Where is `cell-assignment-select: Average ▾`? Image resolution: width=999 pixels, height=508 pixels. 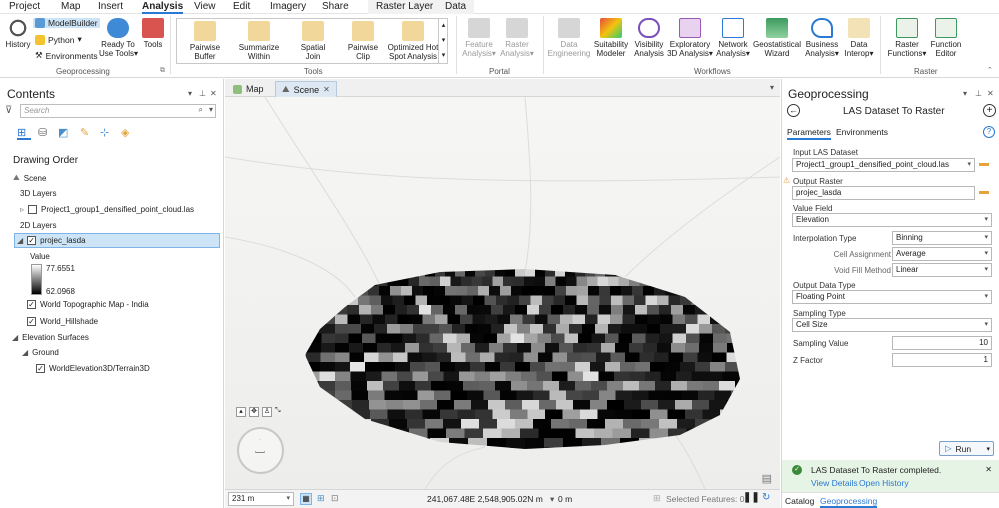 cell-assignment-select: Average ▾ is located at coordinates (942, 254).